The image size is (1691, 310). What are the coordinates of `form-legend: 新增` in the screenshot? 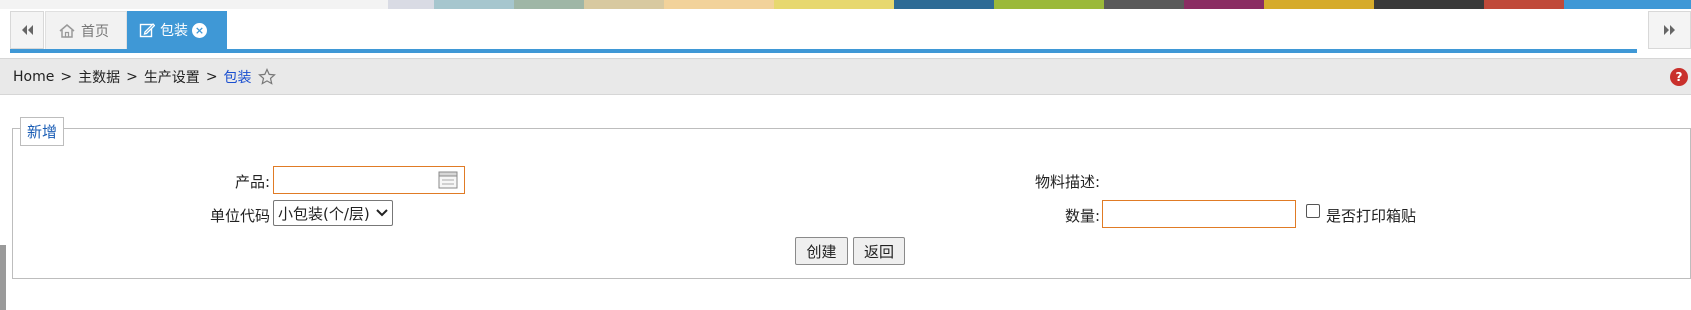 It's located at (42, 131).